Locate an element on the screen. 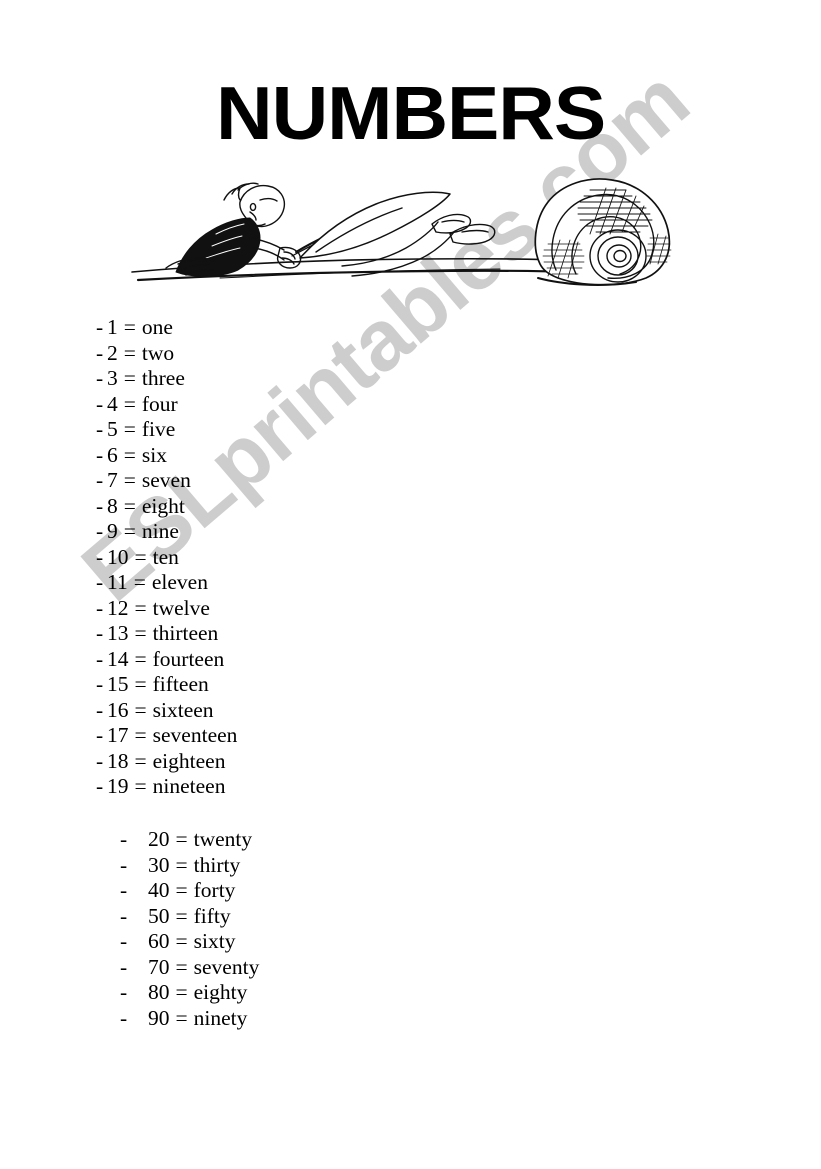 Image resolution: width=821 pixels, height=1169 pixels. list-item: - 9 = nine is located at coordinates (166, 532).